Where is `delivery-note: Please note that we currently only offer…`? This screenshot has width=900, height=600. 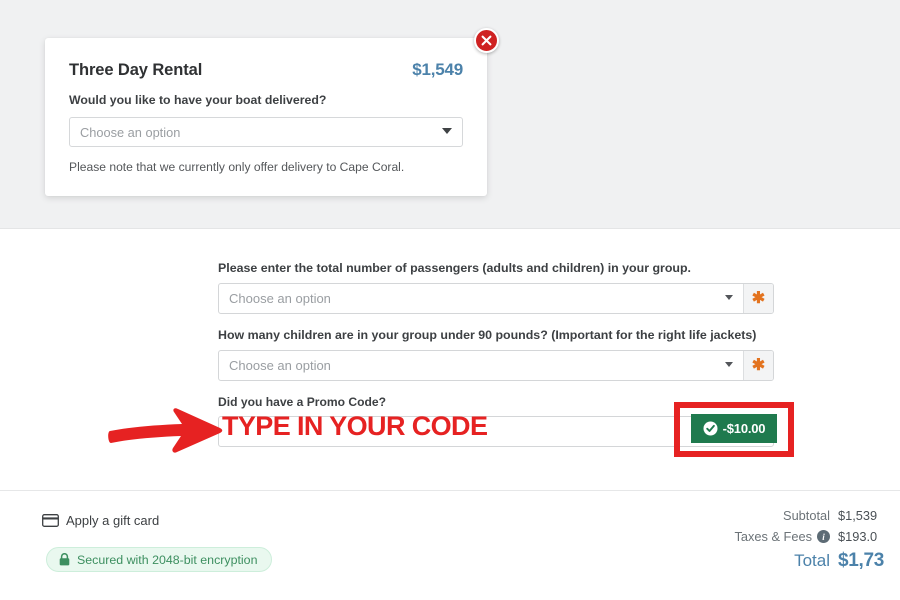 delivery-note: Please note that we currently only offer… is located at coordinates (237, 167).